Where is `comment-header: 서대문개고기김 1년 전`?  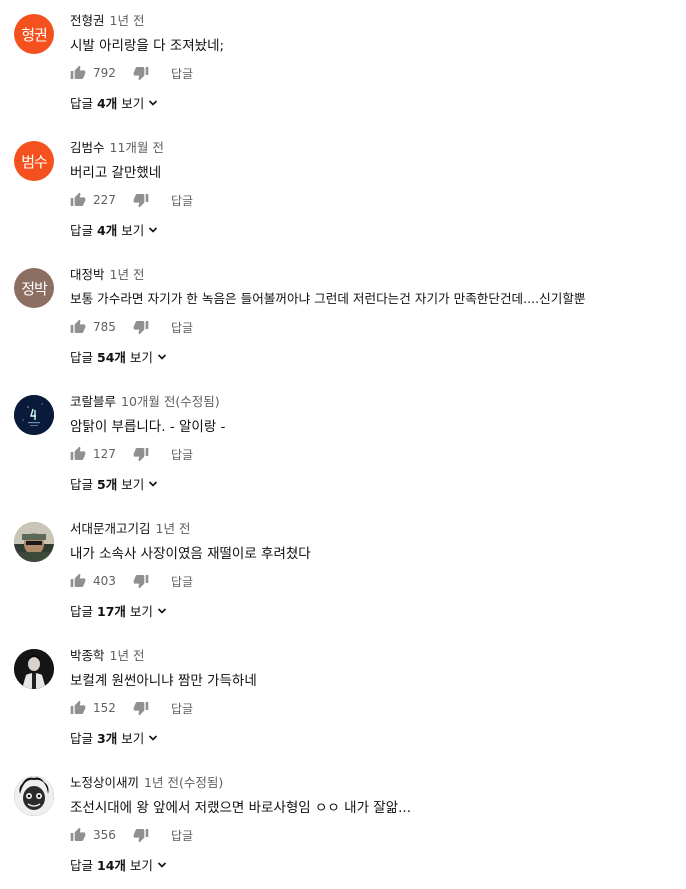 comment-header: 서대문개고기김 1년 전 is located at coordinates (130, 527).